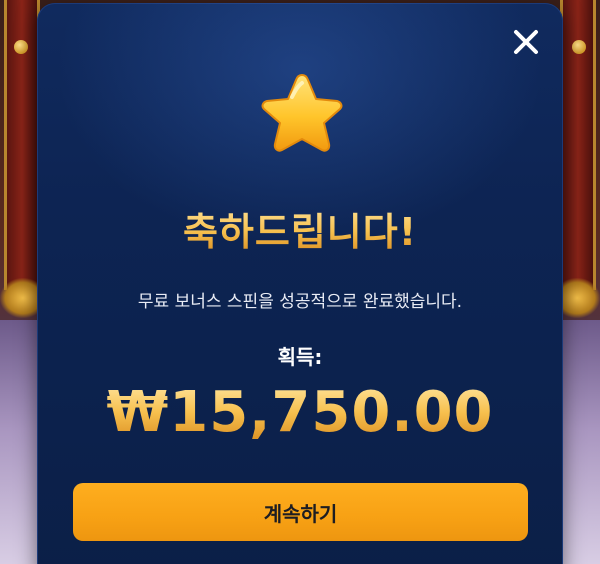 The width and height of the screenshot is (600, 564). What do you see at coordinates (300, 228) in the screenshot?
I see `dialog-title: 축하드립니다!` at bounding box center [300, 228].